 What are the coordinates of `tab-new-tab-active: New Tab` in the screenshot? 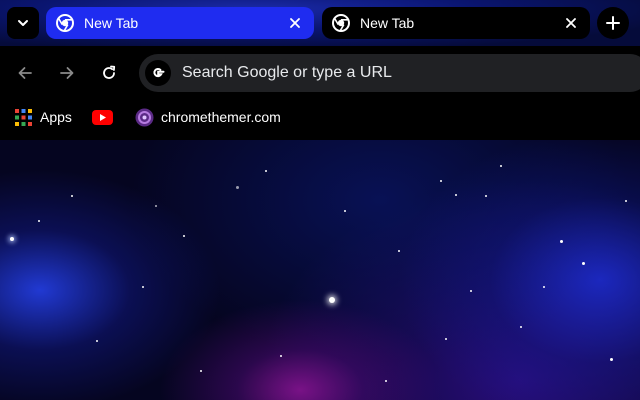 It's located at (180, 23).